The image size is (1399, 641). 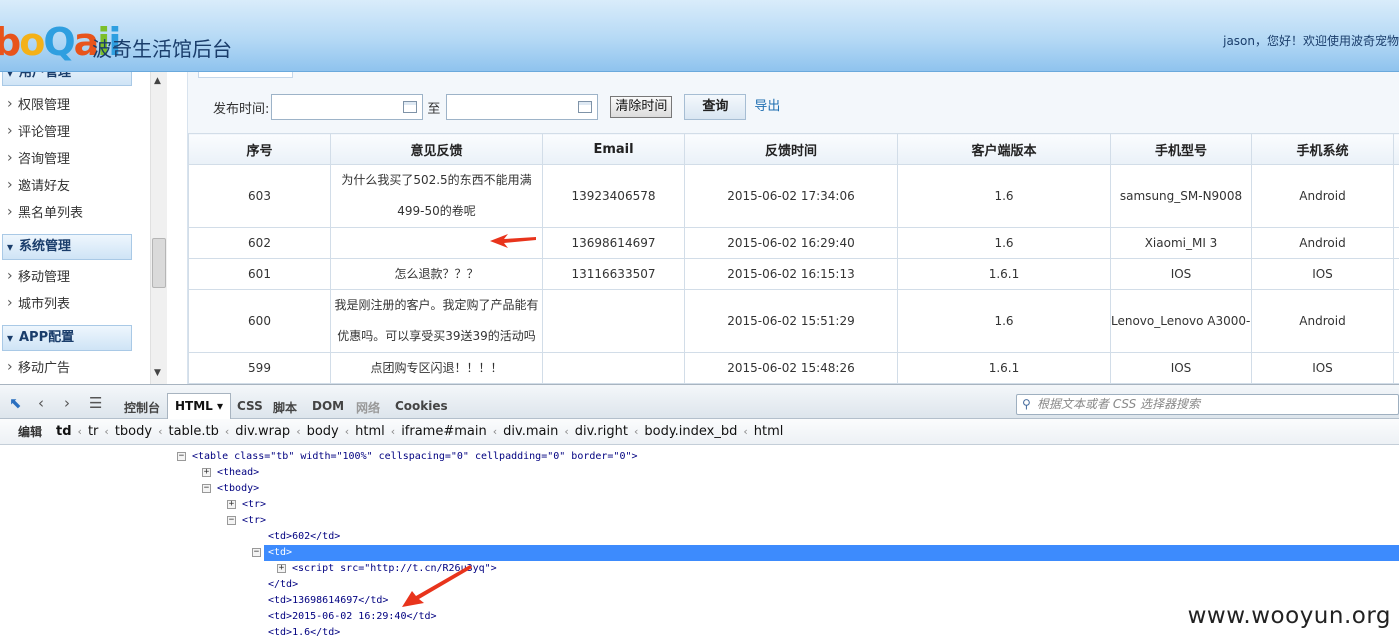 I want to click on query-button: 查询, so click(x=715, y=107).